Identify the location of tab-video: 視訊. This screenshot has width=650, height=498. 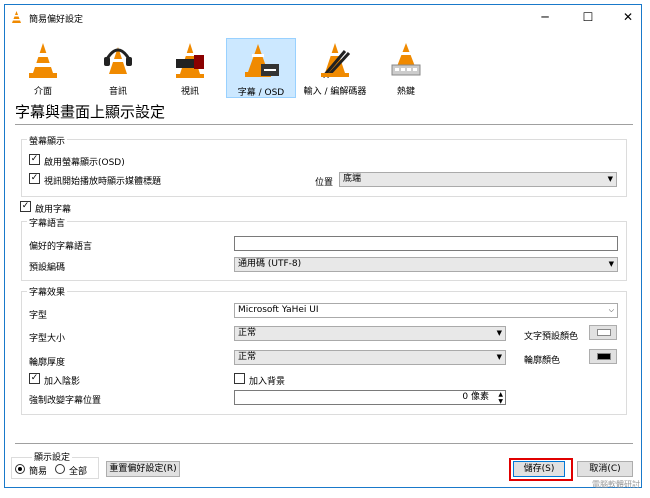
(190, 68).